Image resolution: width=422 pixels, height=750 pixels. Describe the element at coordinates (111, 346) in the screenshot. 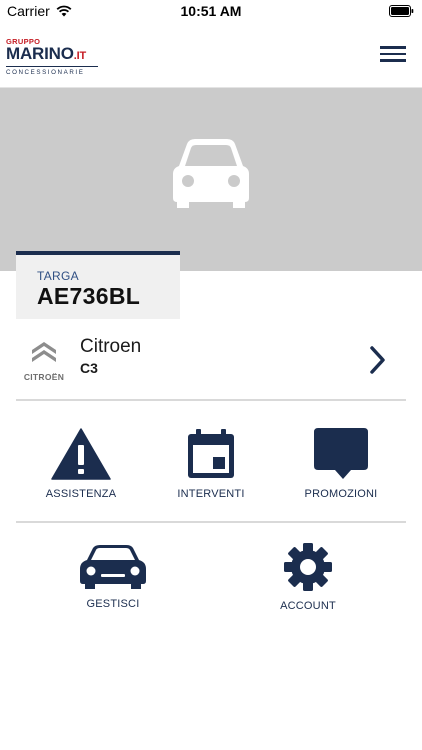

I see `vehicle-brand: Citroen` at that location.